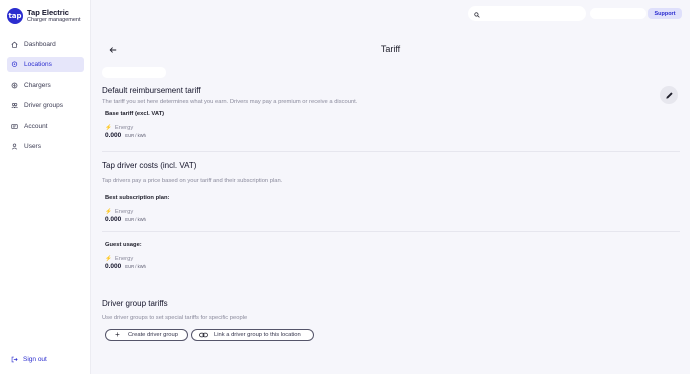 This screenshot has height=374, width=690. I want to click on charger-icon, so click(14, 85).